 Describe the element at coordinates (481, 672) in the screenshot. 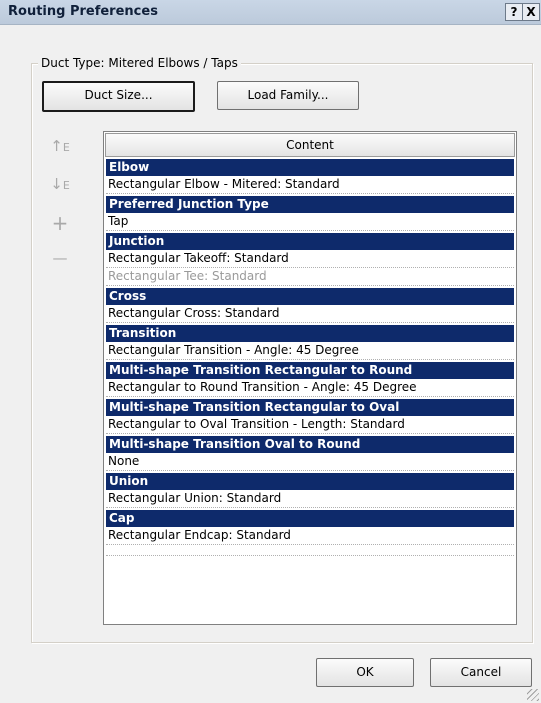

I see `cancel-button: Cancel` at that location.